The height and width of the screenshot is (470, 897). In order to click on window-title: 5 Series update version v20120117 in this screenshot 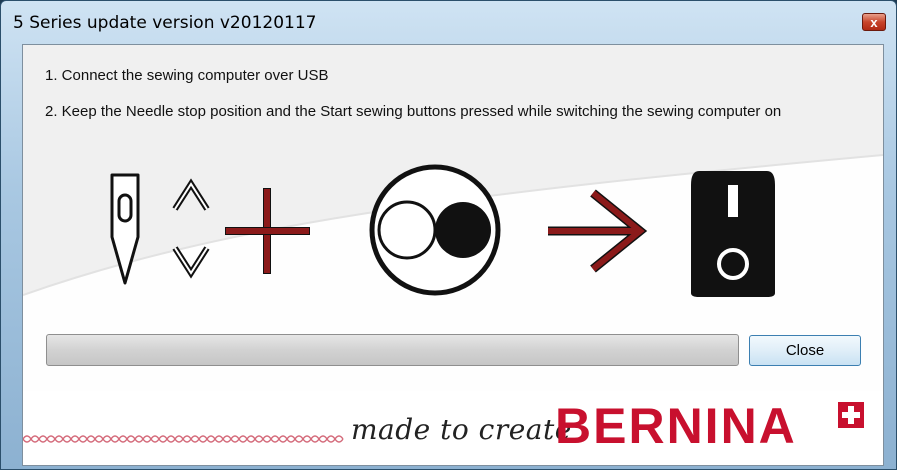, I will do `click(165, 23)`.